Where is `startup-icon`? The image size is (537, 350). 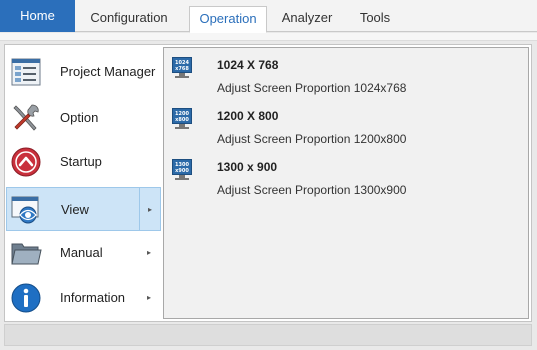 startup-icon is located at coordinates (26, 162).